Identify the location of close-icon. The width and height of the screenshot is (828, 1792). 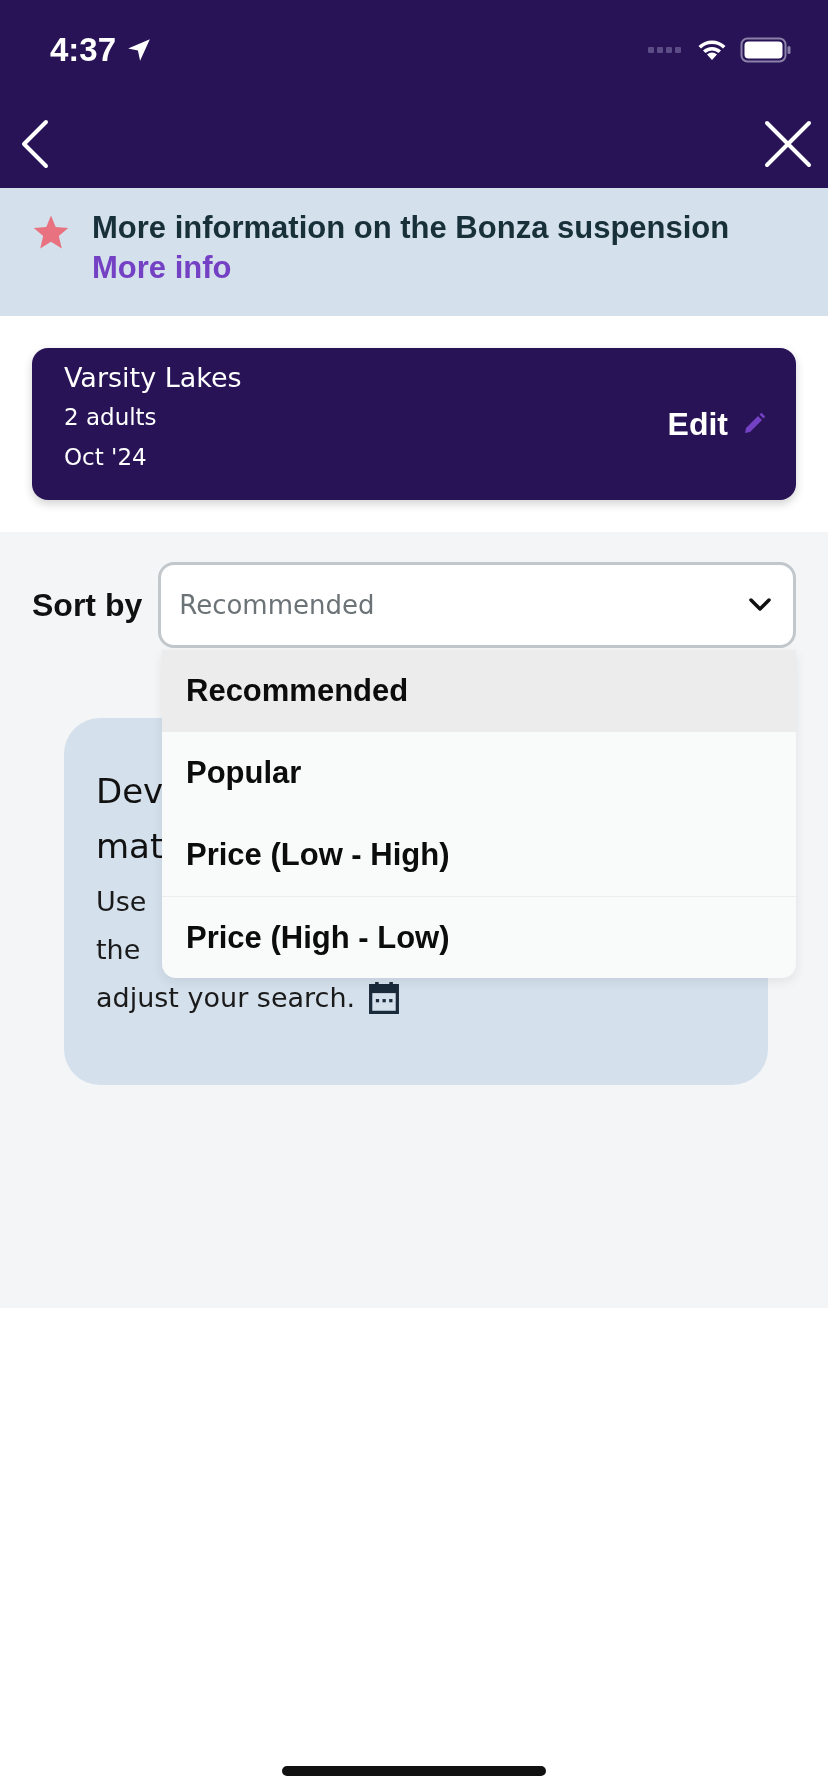
(788, 144).